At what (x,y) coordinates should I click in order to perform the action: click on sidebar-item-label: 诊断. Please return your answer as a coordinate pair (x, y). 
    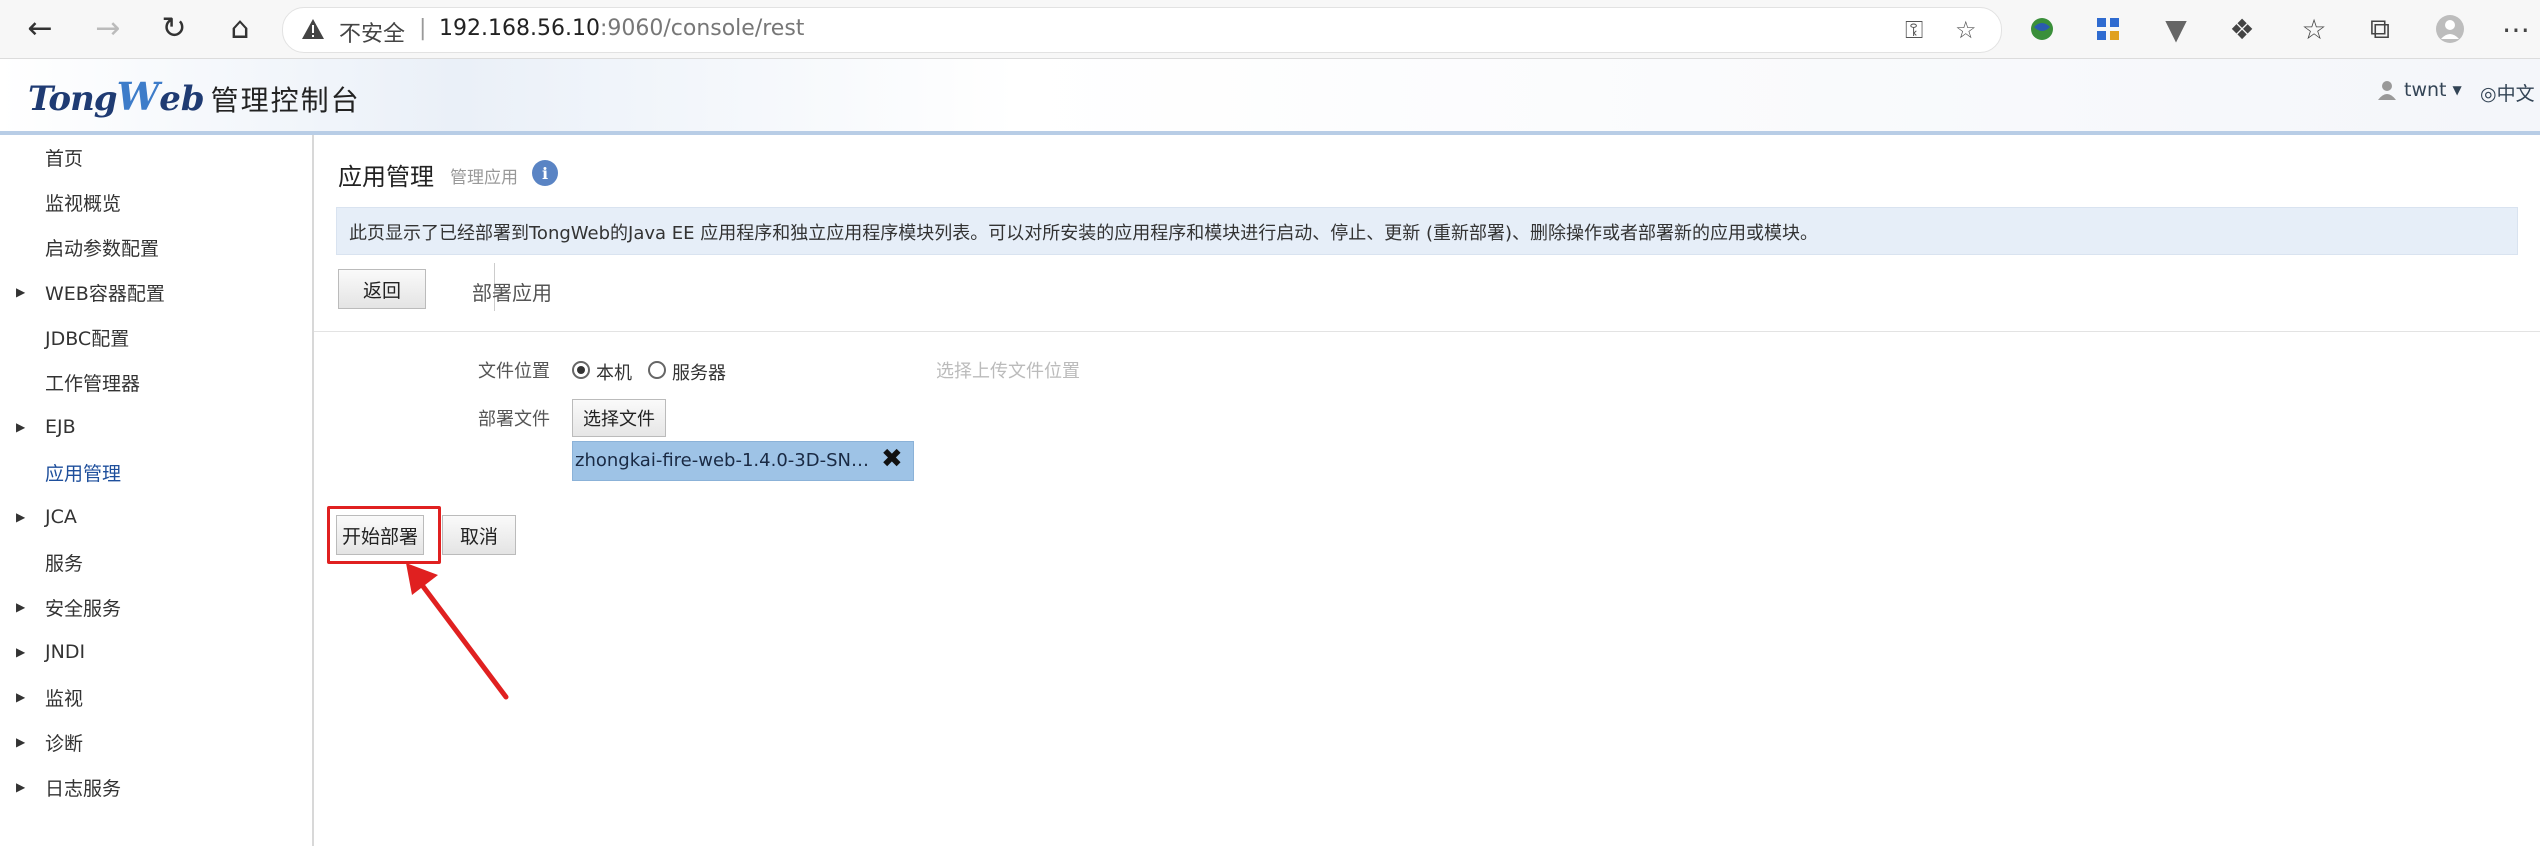
    Looking at the image, I should click on (64, 743).